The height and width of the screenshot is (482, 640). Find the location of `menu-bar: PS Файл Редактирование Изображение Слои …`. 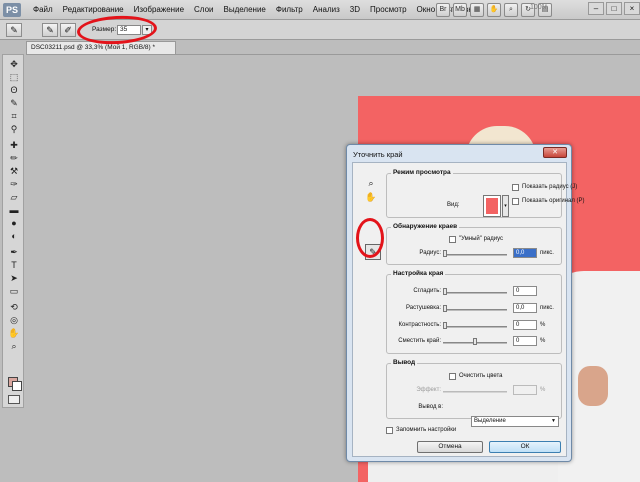

menu-bar: PS Файл Редактирование Изображение Слои … is located at coordinates (320, 10).